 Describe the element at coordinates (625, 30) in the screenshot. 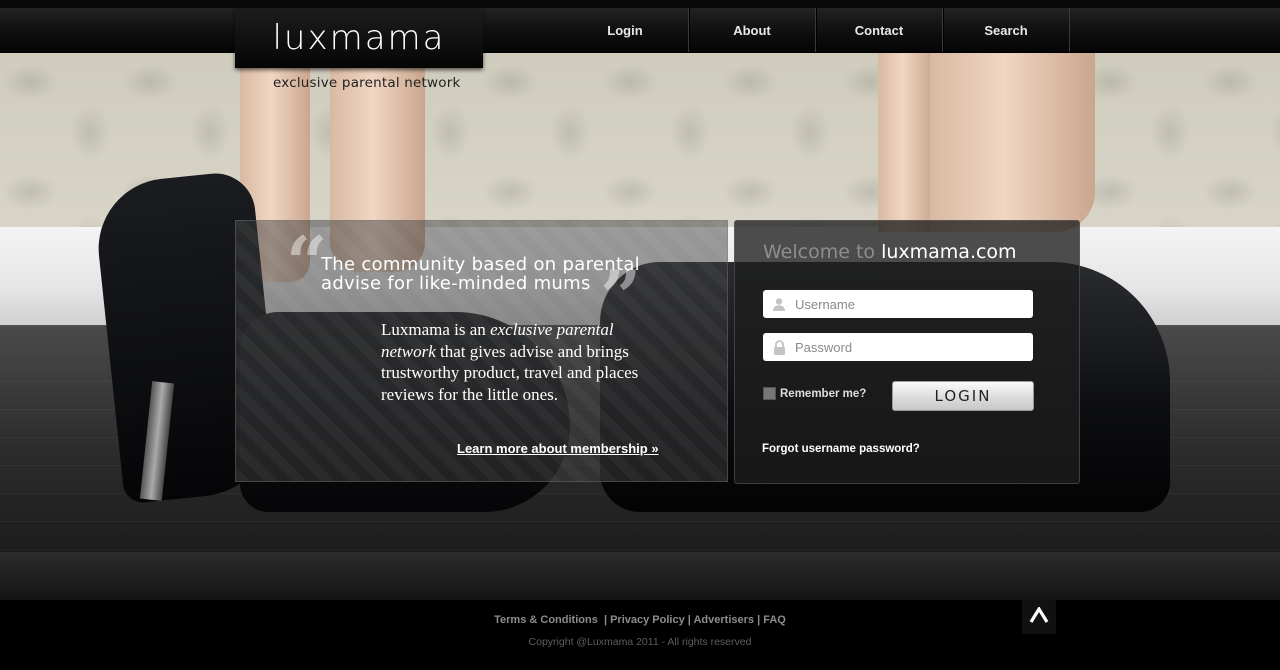

I see `nav-login: Login` at that location.